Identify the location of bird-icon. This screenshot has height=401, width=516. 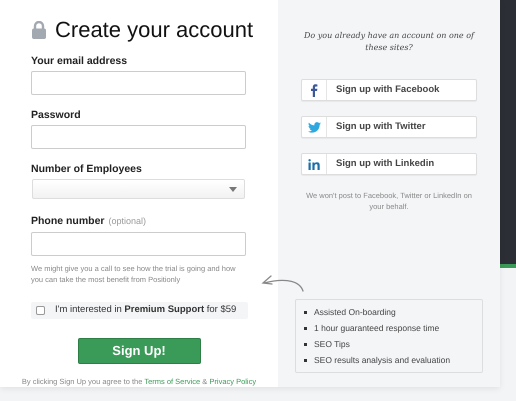
(314, 127).